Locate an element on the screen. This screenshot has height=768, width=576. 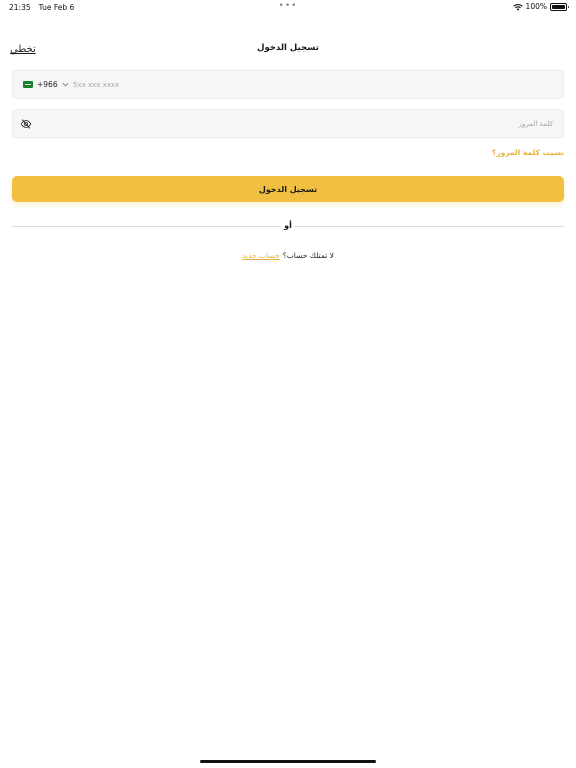
eye-slash-icon is located at coordinates (26, 124).